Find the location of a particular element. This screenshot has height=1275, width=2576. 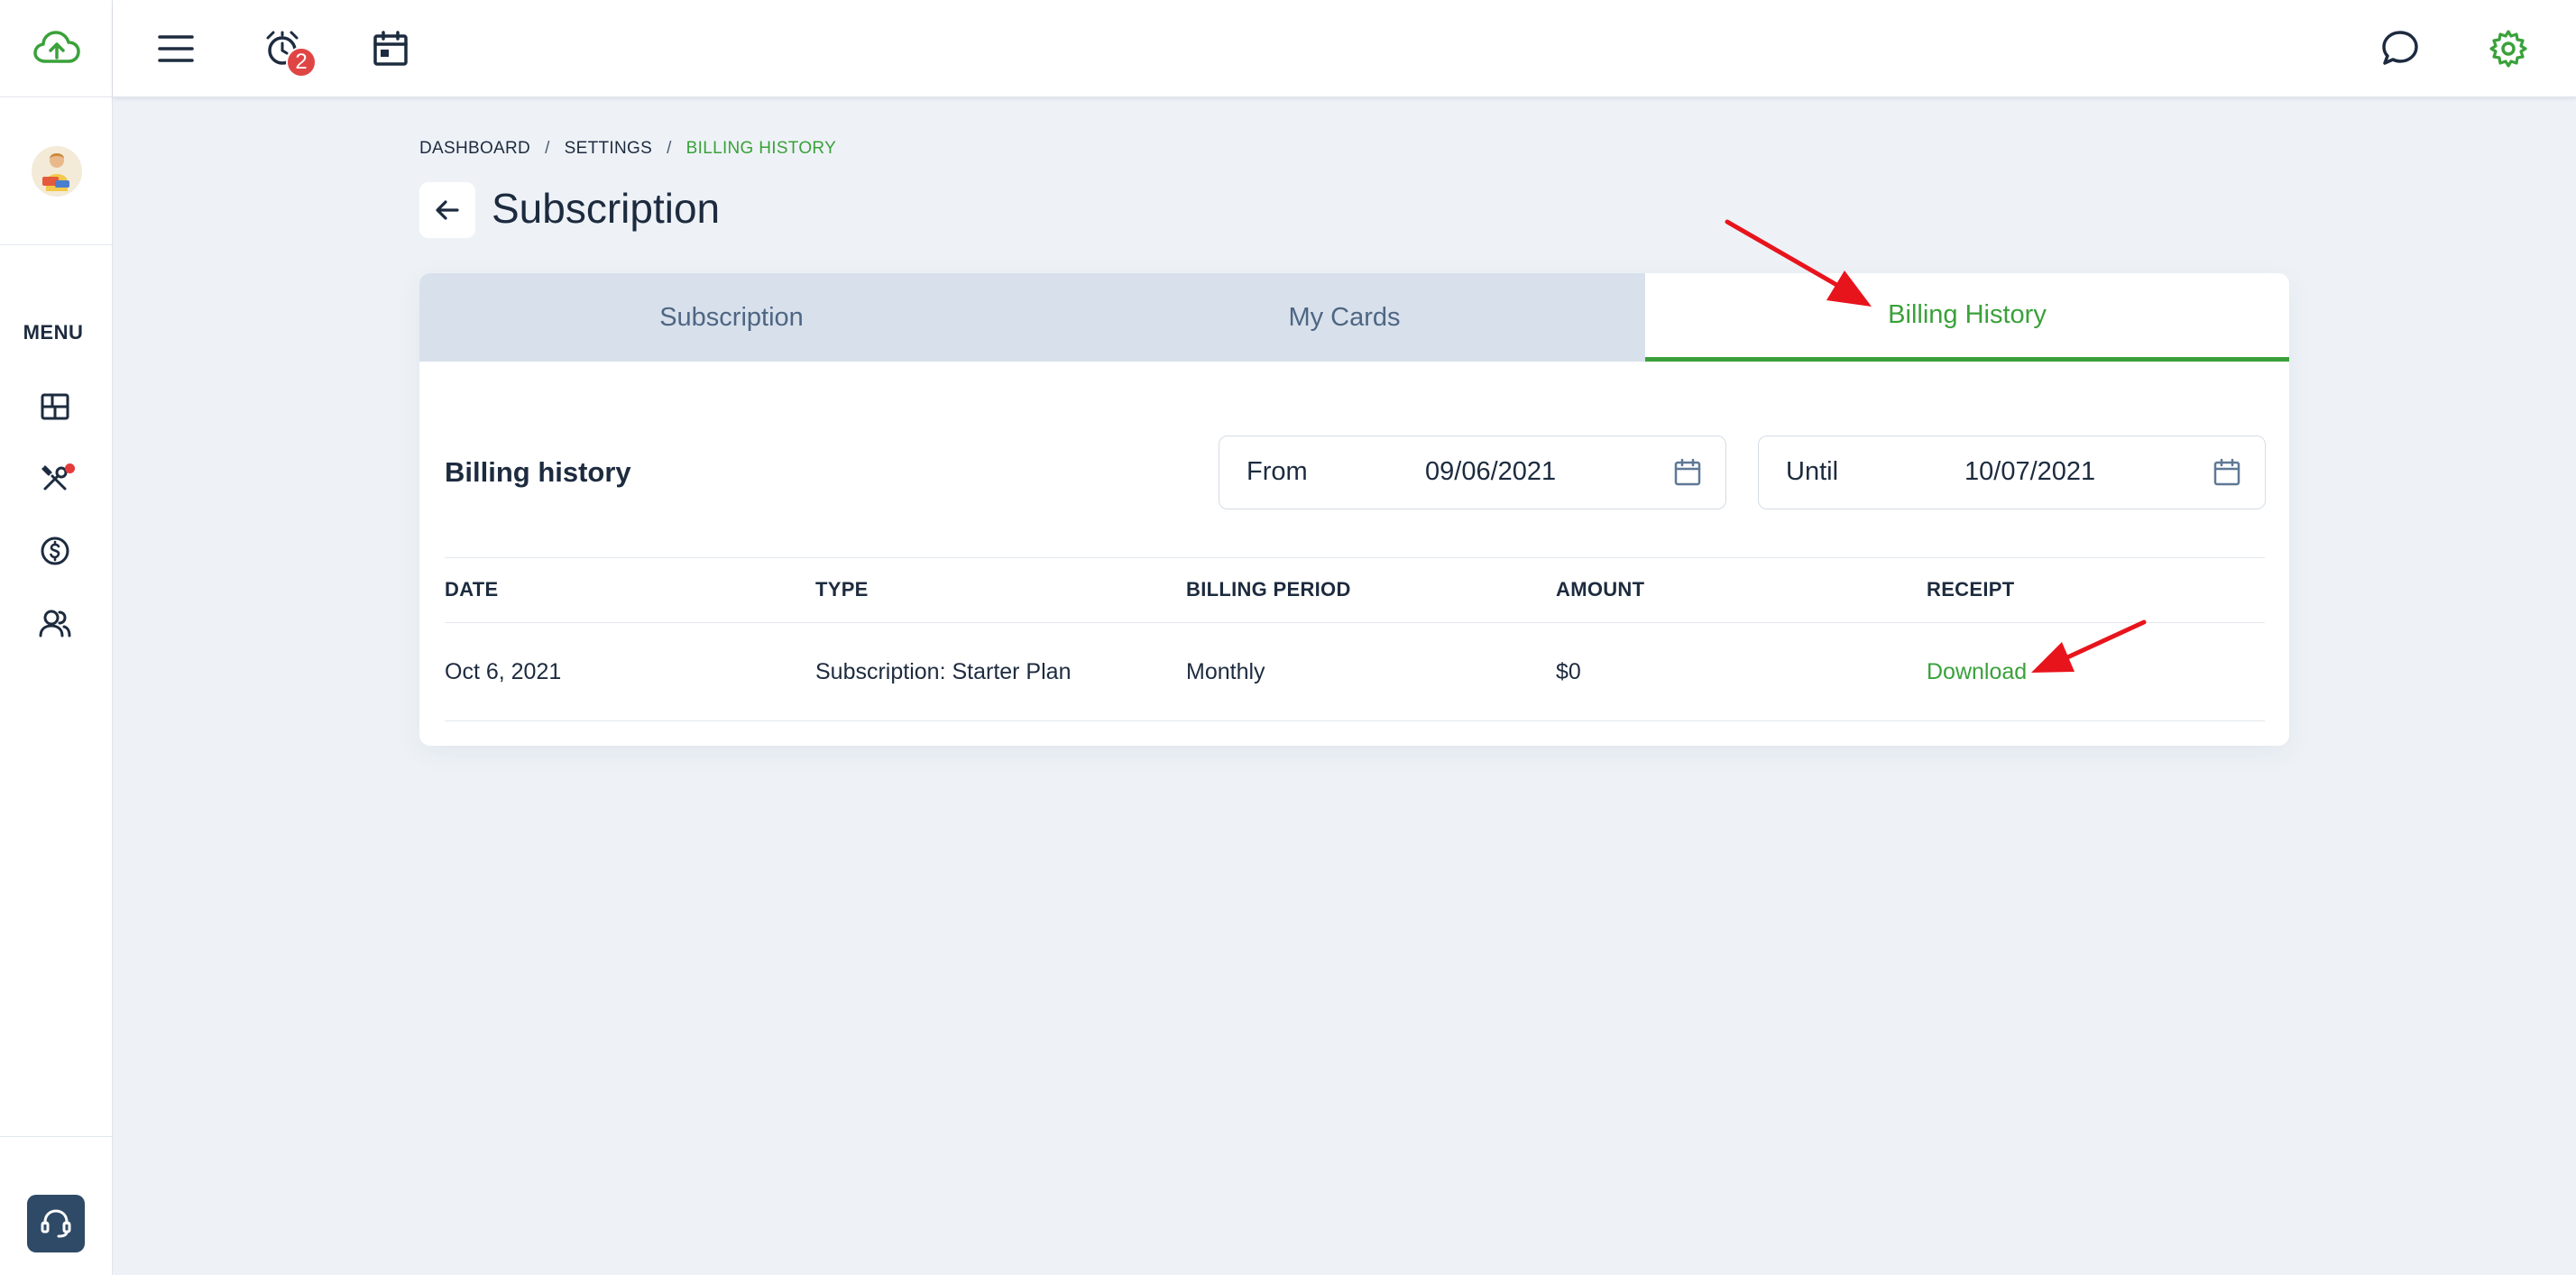

tab-subscription: Subscription is located at coordinates (731, 317).